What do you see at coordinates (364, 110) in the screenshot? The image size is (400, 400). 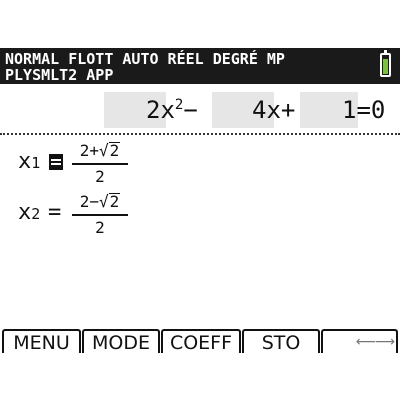 I see `term-c: 1=0` at bounding box center [364, 110].